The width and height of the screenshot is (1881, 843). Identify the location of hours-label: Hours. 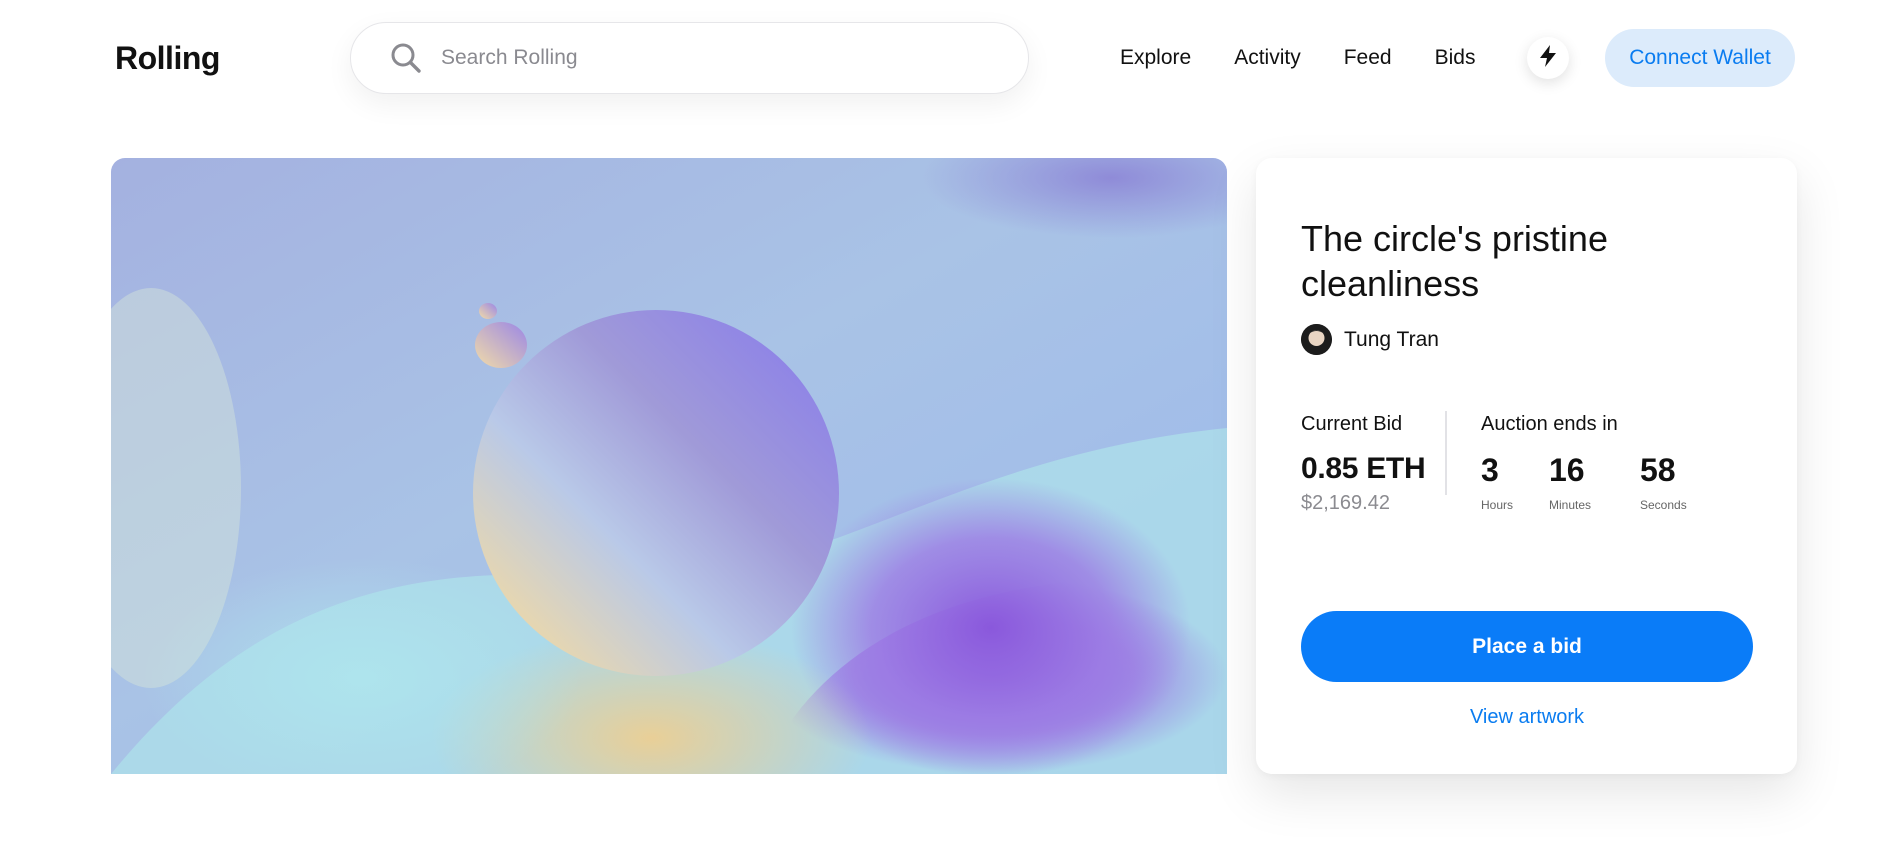
(1497, 505).